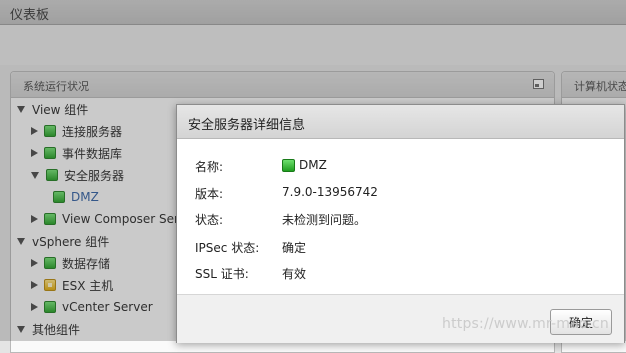  What do you see at coordinates (247, 125) in the screenshot?
I see `dialog-title: 安全服务器详细信息` at bounding box center [247, 125].